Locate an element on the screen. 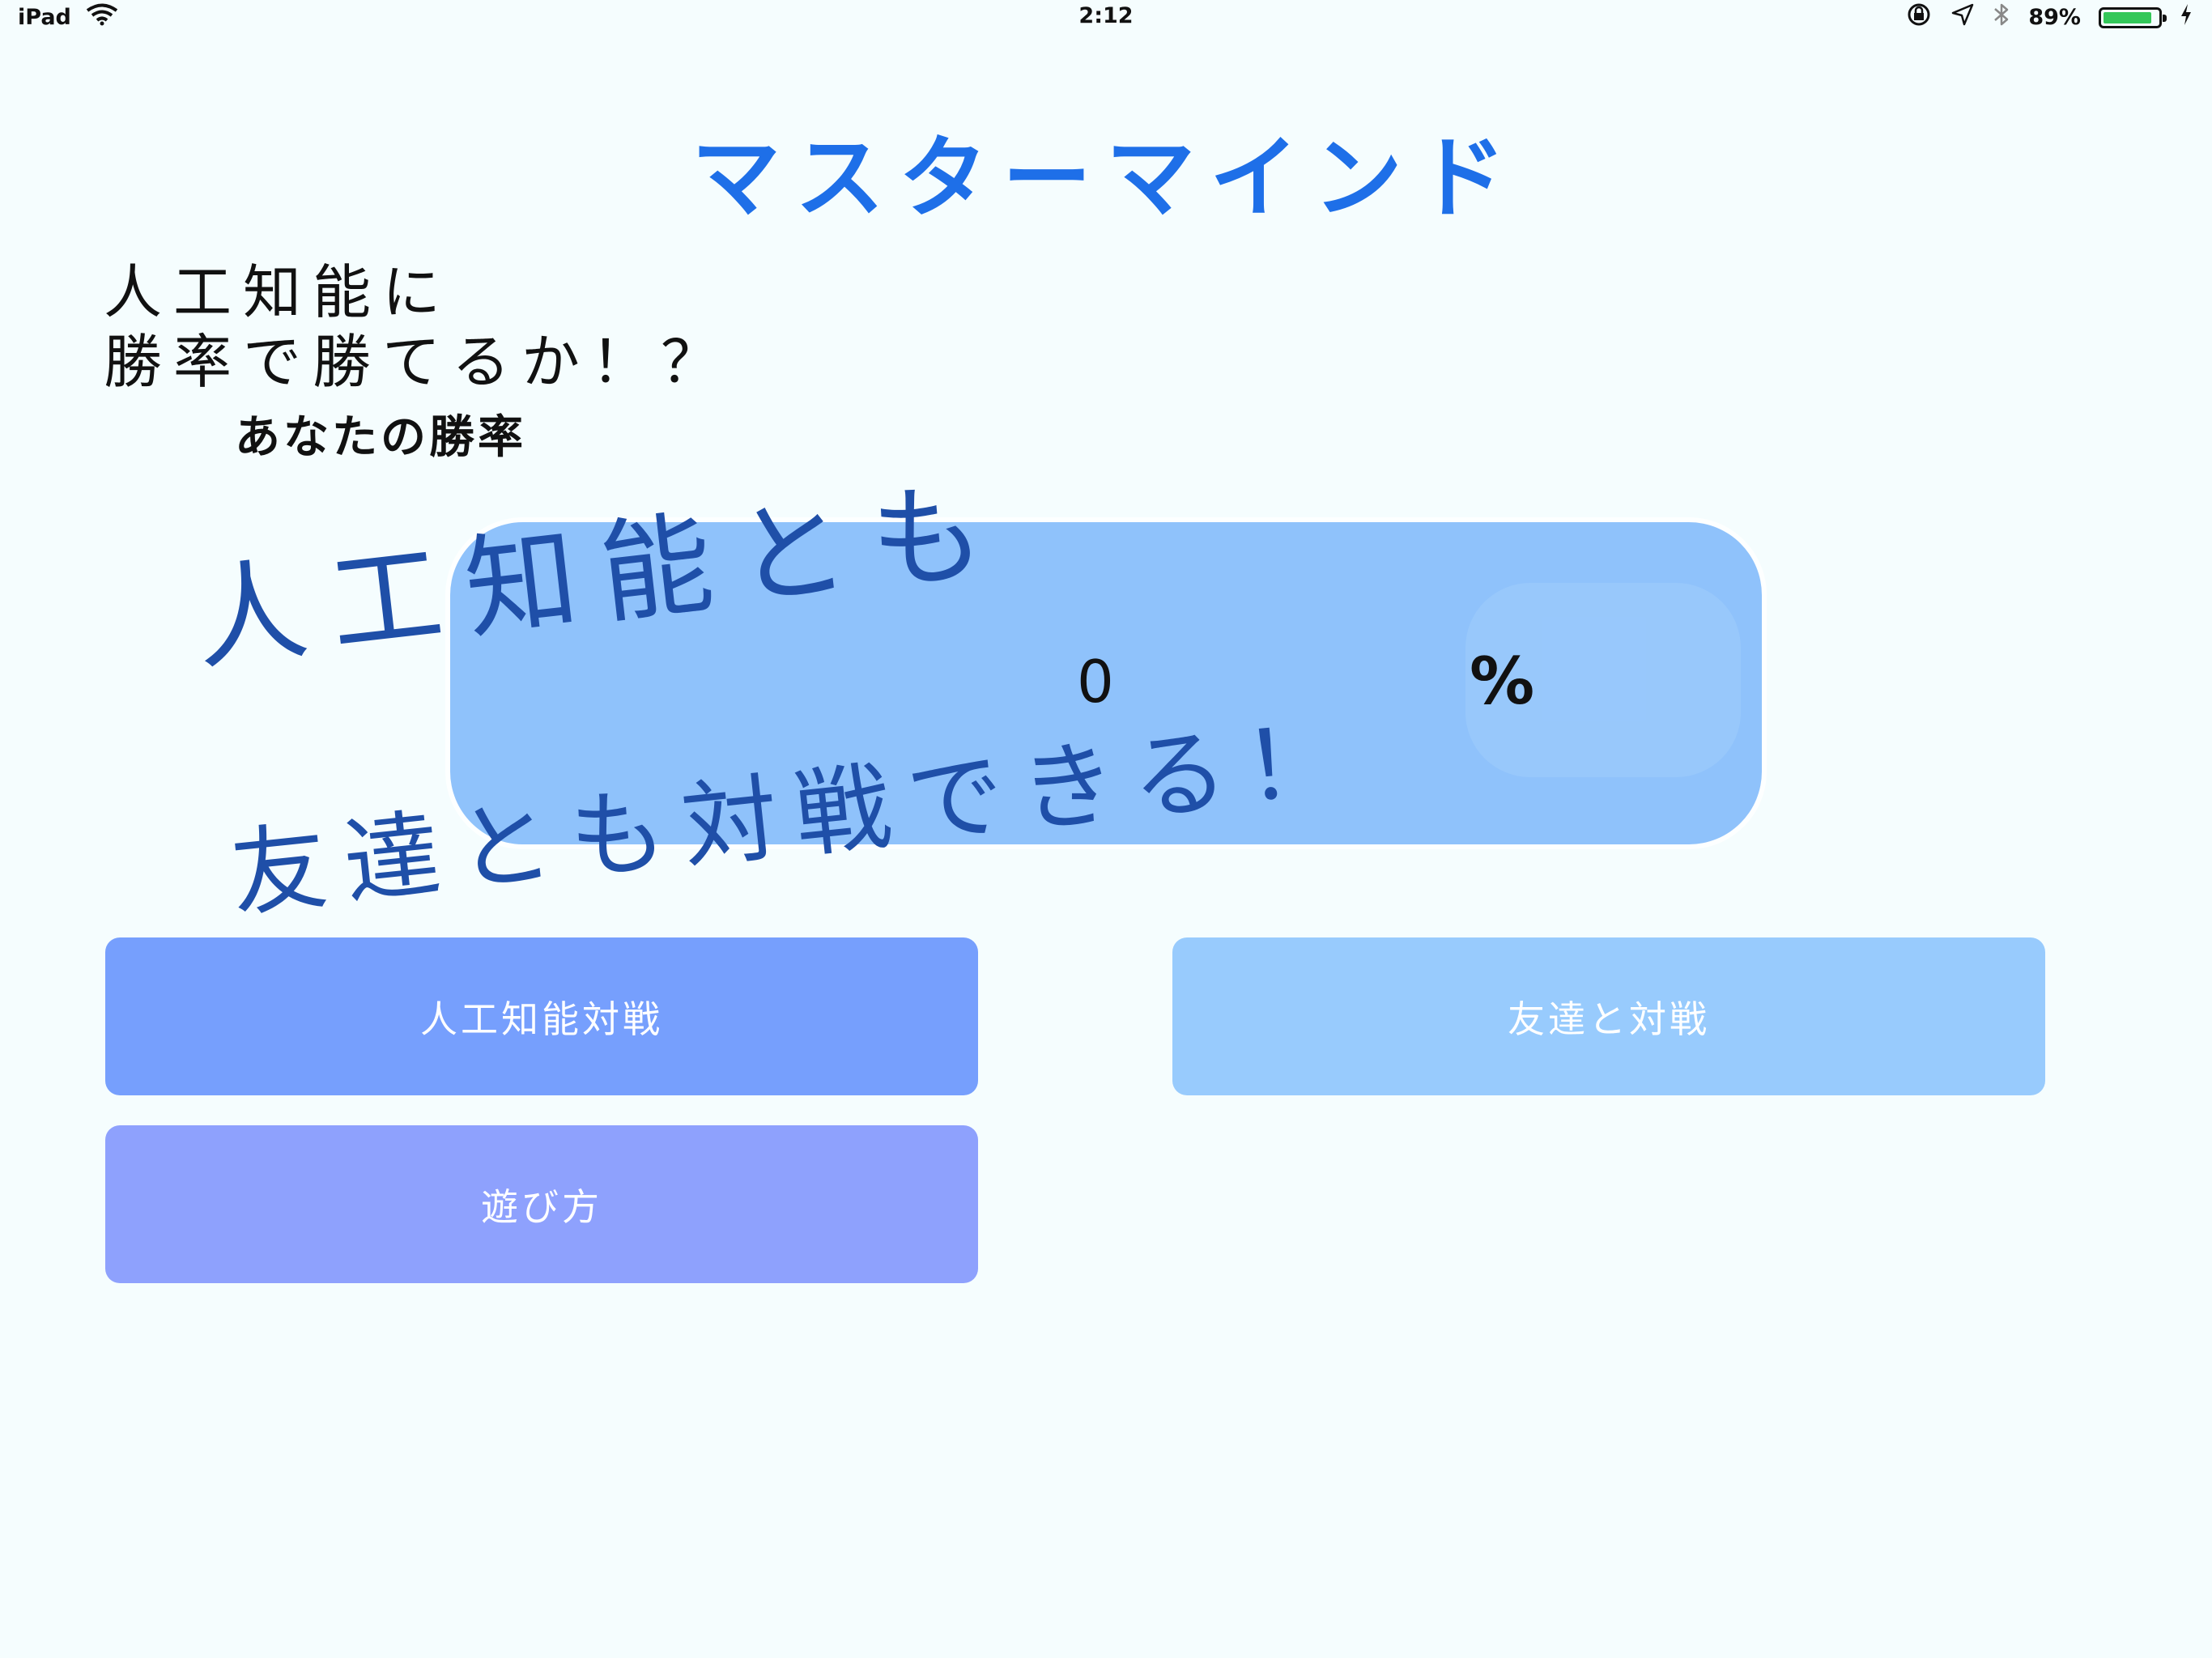 The height and width of the screenshot is (1658, 2212). friend-battle-button: 友達と対戦 is located at coordinates (1608, 1016).